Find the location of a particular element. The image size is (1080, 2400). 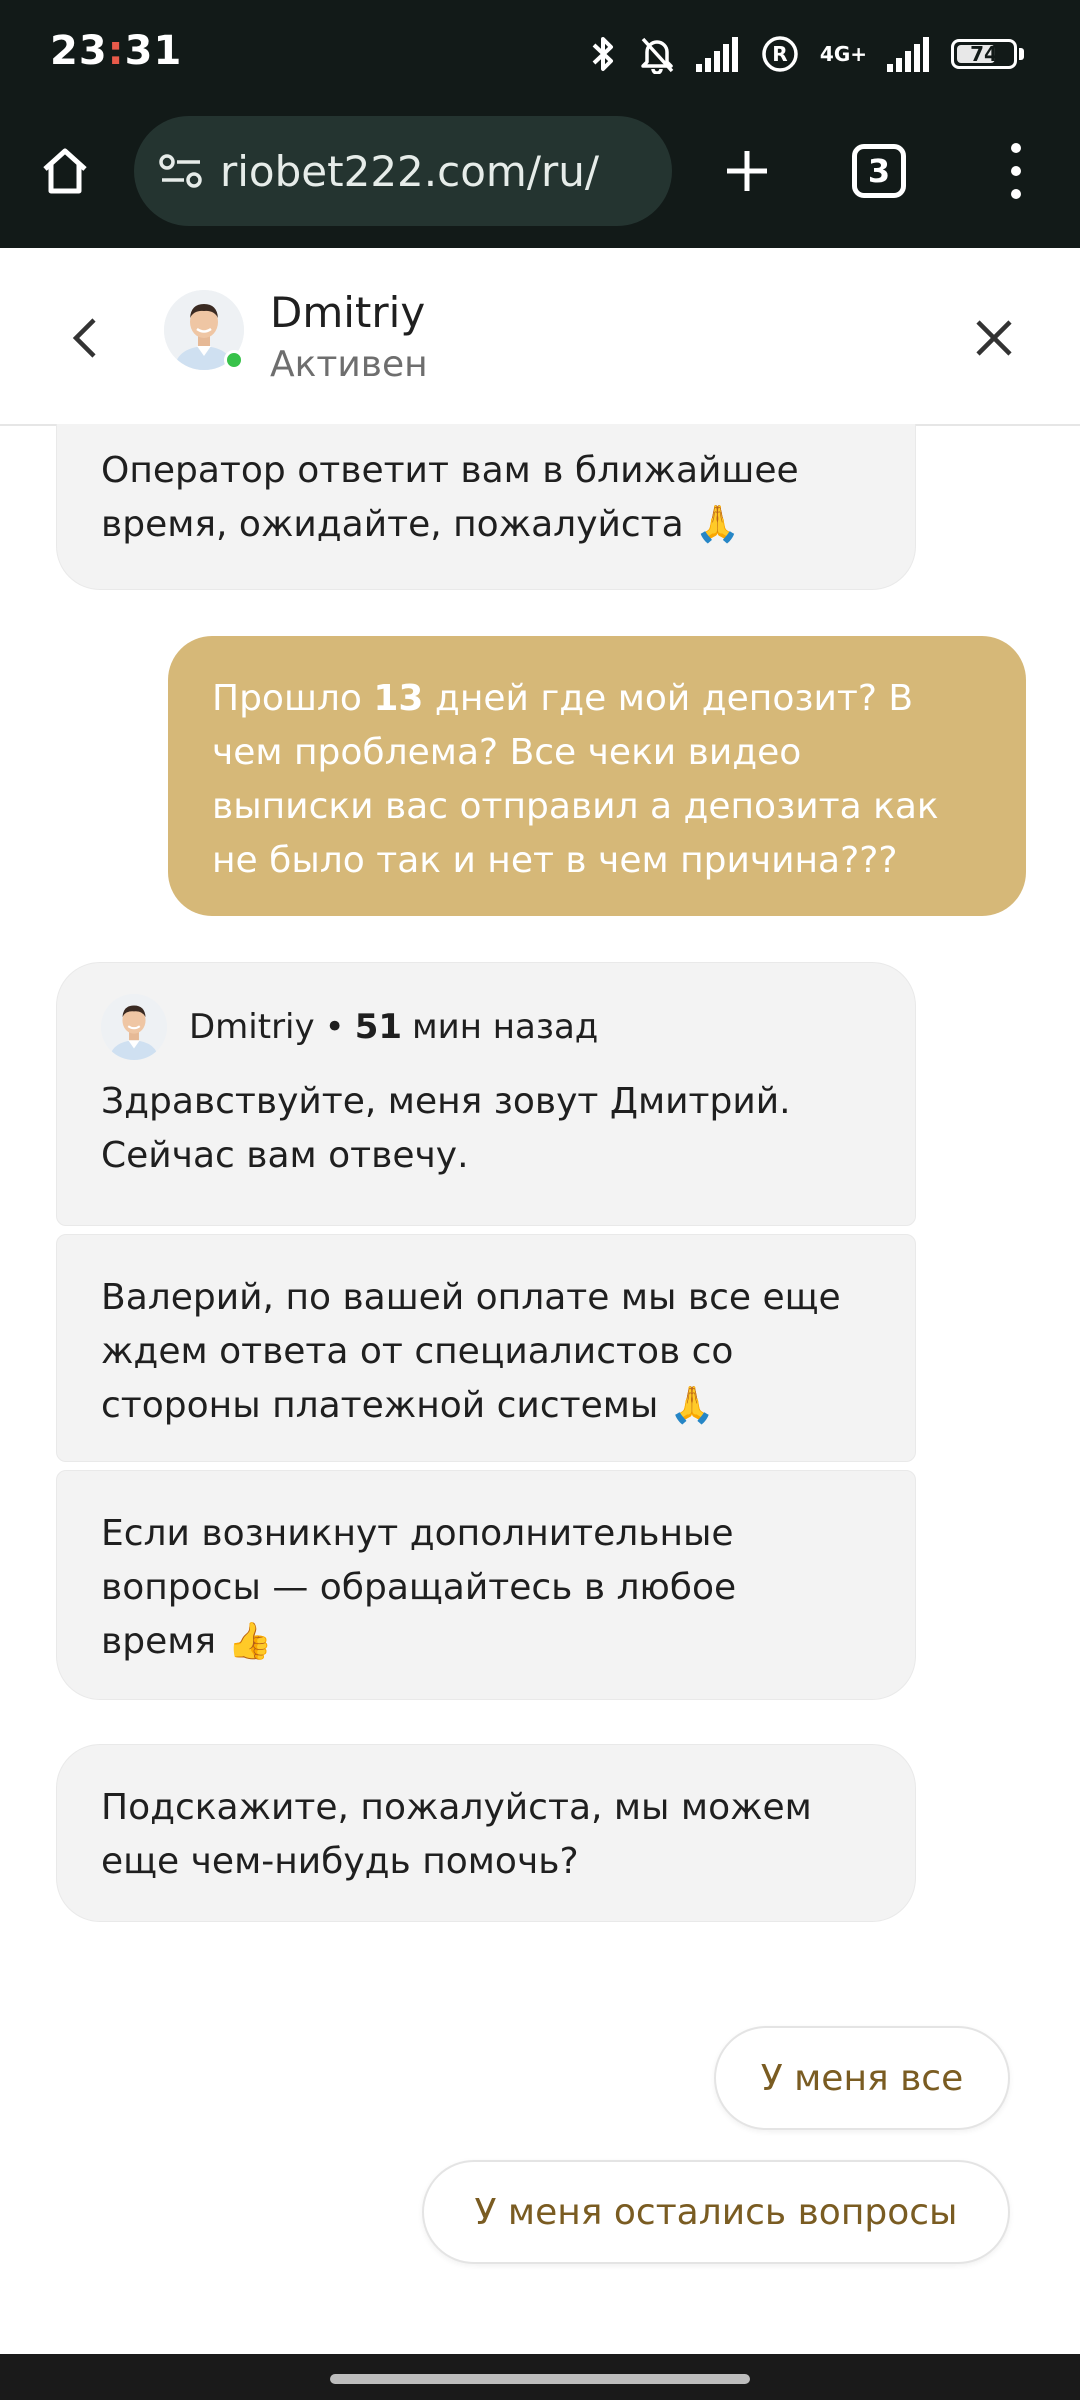

chat-header: Dmitriy Активен is located at coordinates (540, 337).